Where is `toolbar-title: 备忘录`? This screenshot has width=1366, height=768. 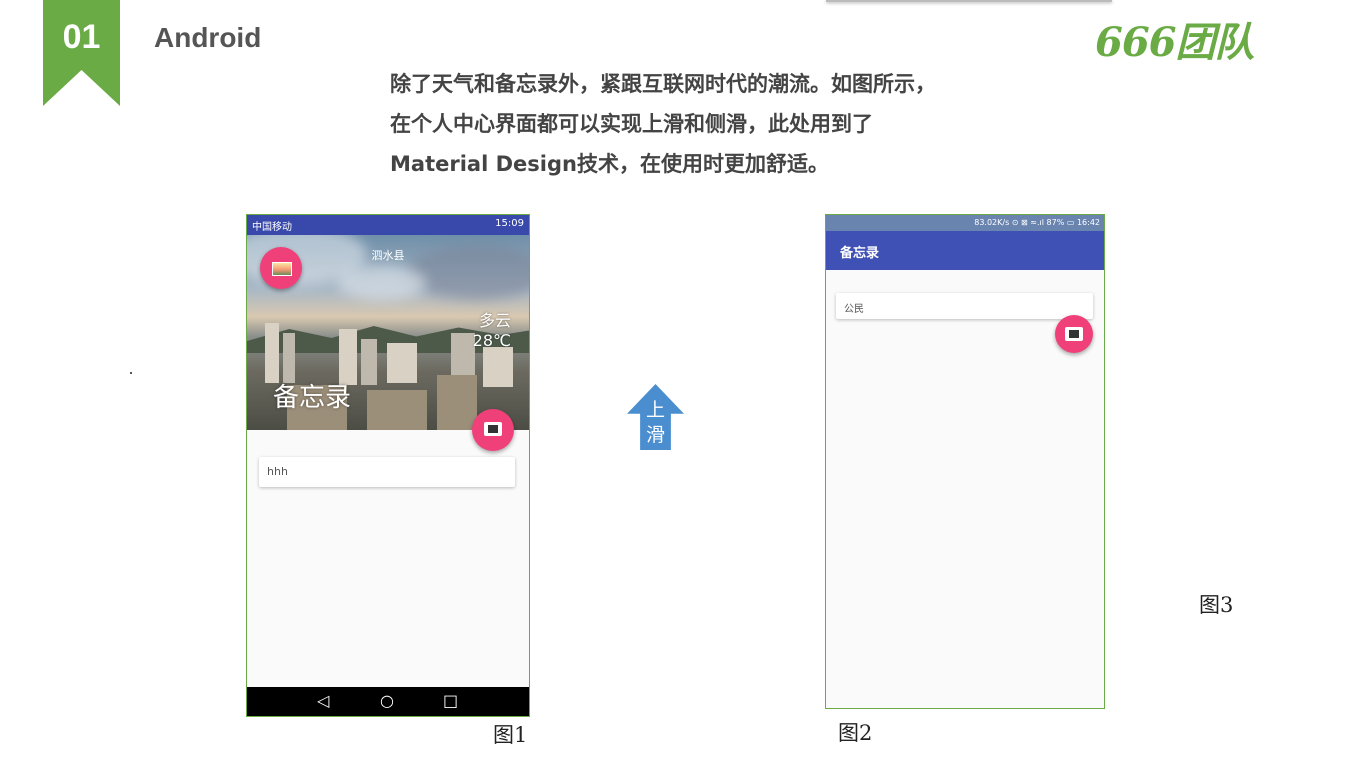 toolbar-title: 备忘录 is located at coordinates (860, 253).